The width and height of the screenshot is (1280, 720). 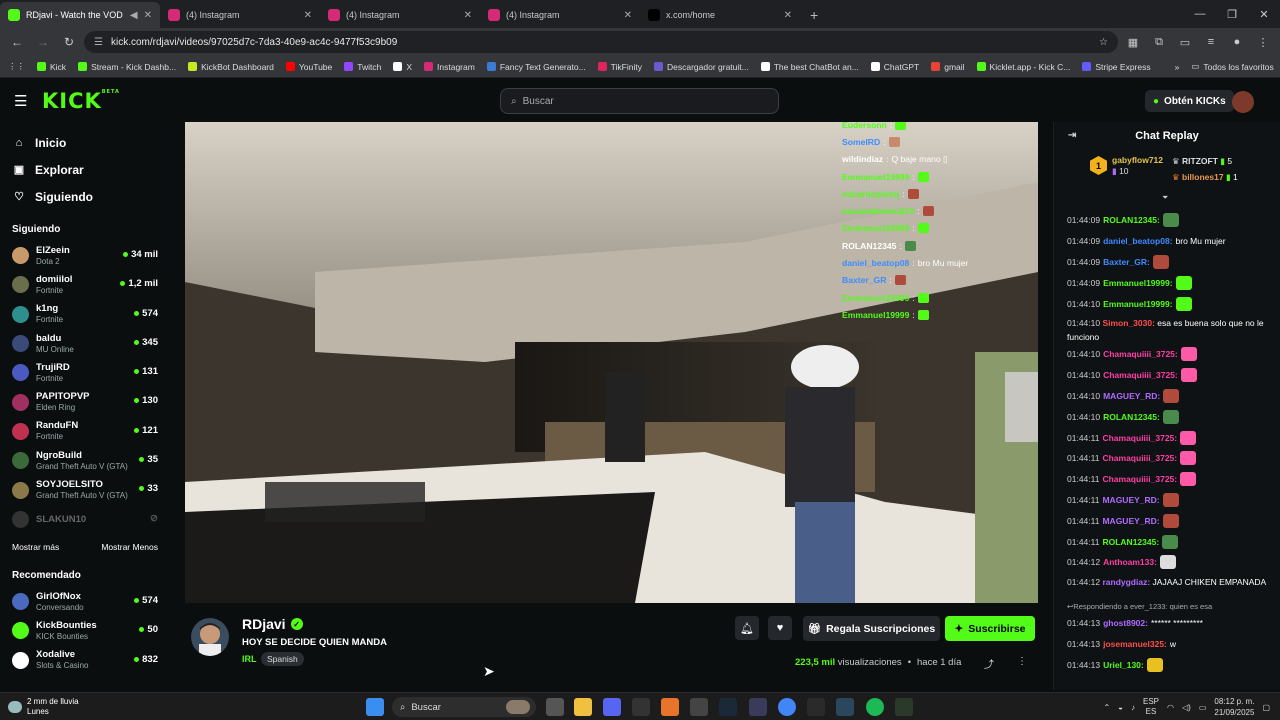 I want to click on more-options-icon: ⋮, so click(x=1022, y=661).